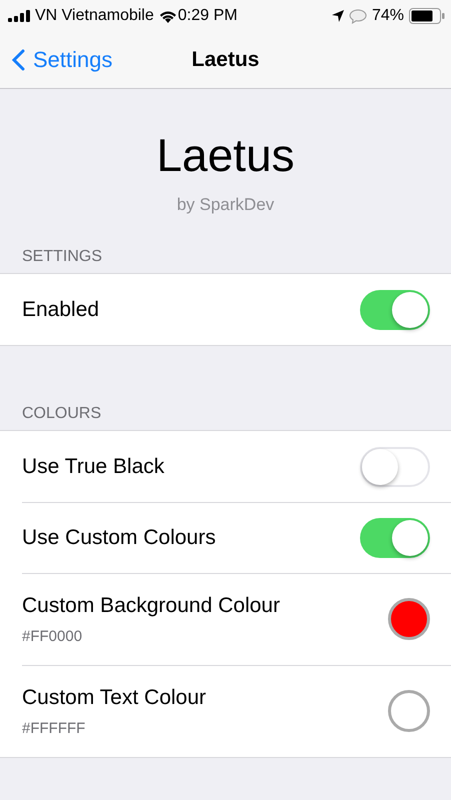 This screenshot has width=451, height=800. What do you see at coordinates (62, 257) in the screenshot?
I see `section-header: SETTINGS` at bounding box center [62, 257].